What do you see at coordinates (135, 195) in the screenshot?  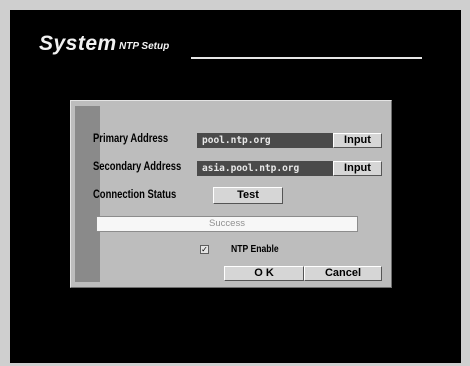 I see `connection-status-label: Connection Status` at bounding box center [135, 195].